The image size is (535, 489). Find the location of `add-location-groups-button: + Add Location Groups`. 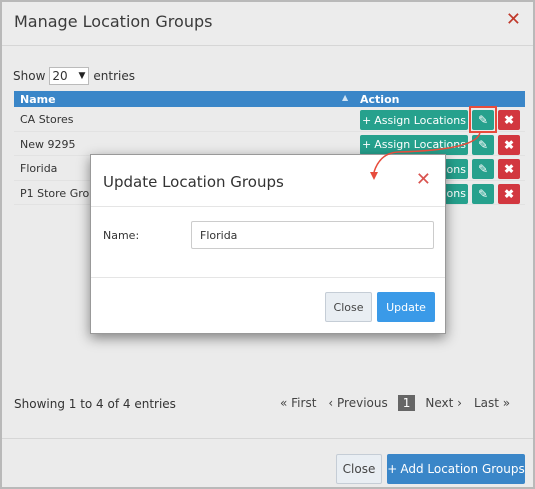

add-location-groups-button: + Add Location Groups is located at coordinates (456, 469).